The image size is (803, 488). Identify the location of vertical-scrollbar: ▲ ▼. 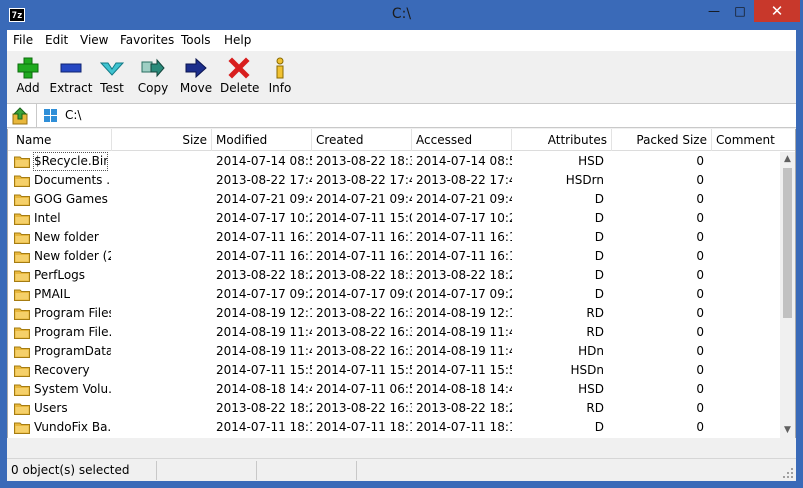
(787, 295).